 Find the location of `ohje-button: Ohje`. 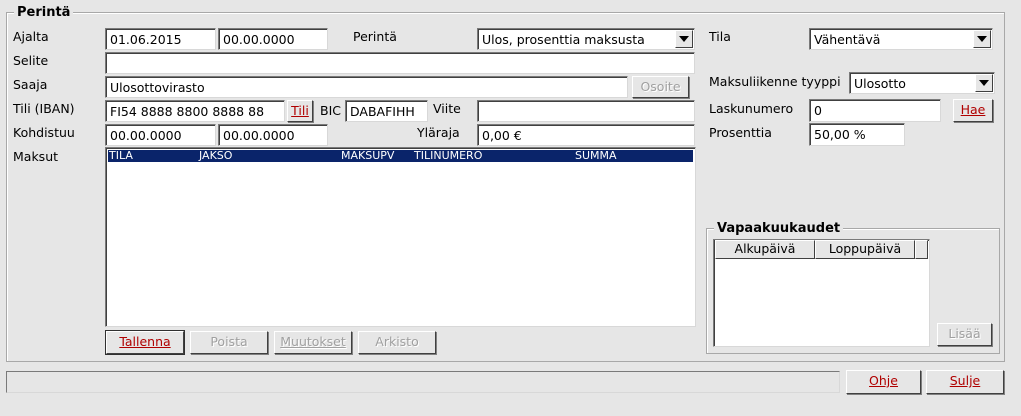

ohje-button: Ohje is located at coordinates (883, 382).